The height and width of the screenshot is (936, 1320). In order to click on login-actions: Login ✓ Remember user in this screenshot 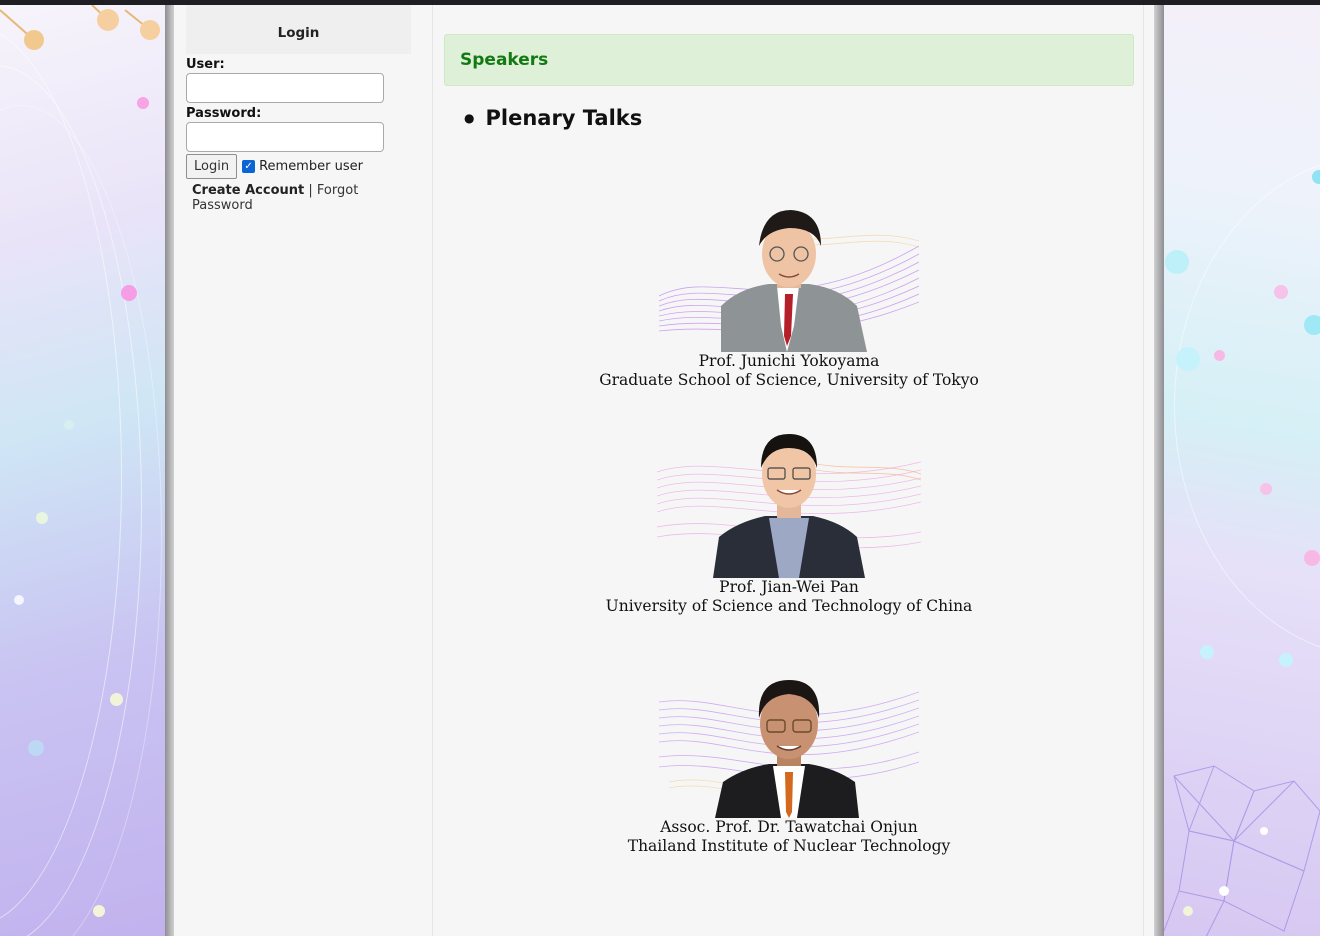, I will do `click(298, 166)`.